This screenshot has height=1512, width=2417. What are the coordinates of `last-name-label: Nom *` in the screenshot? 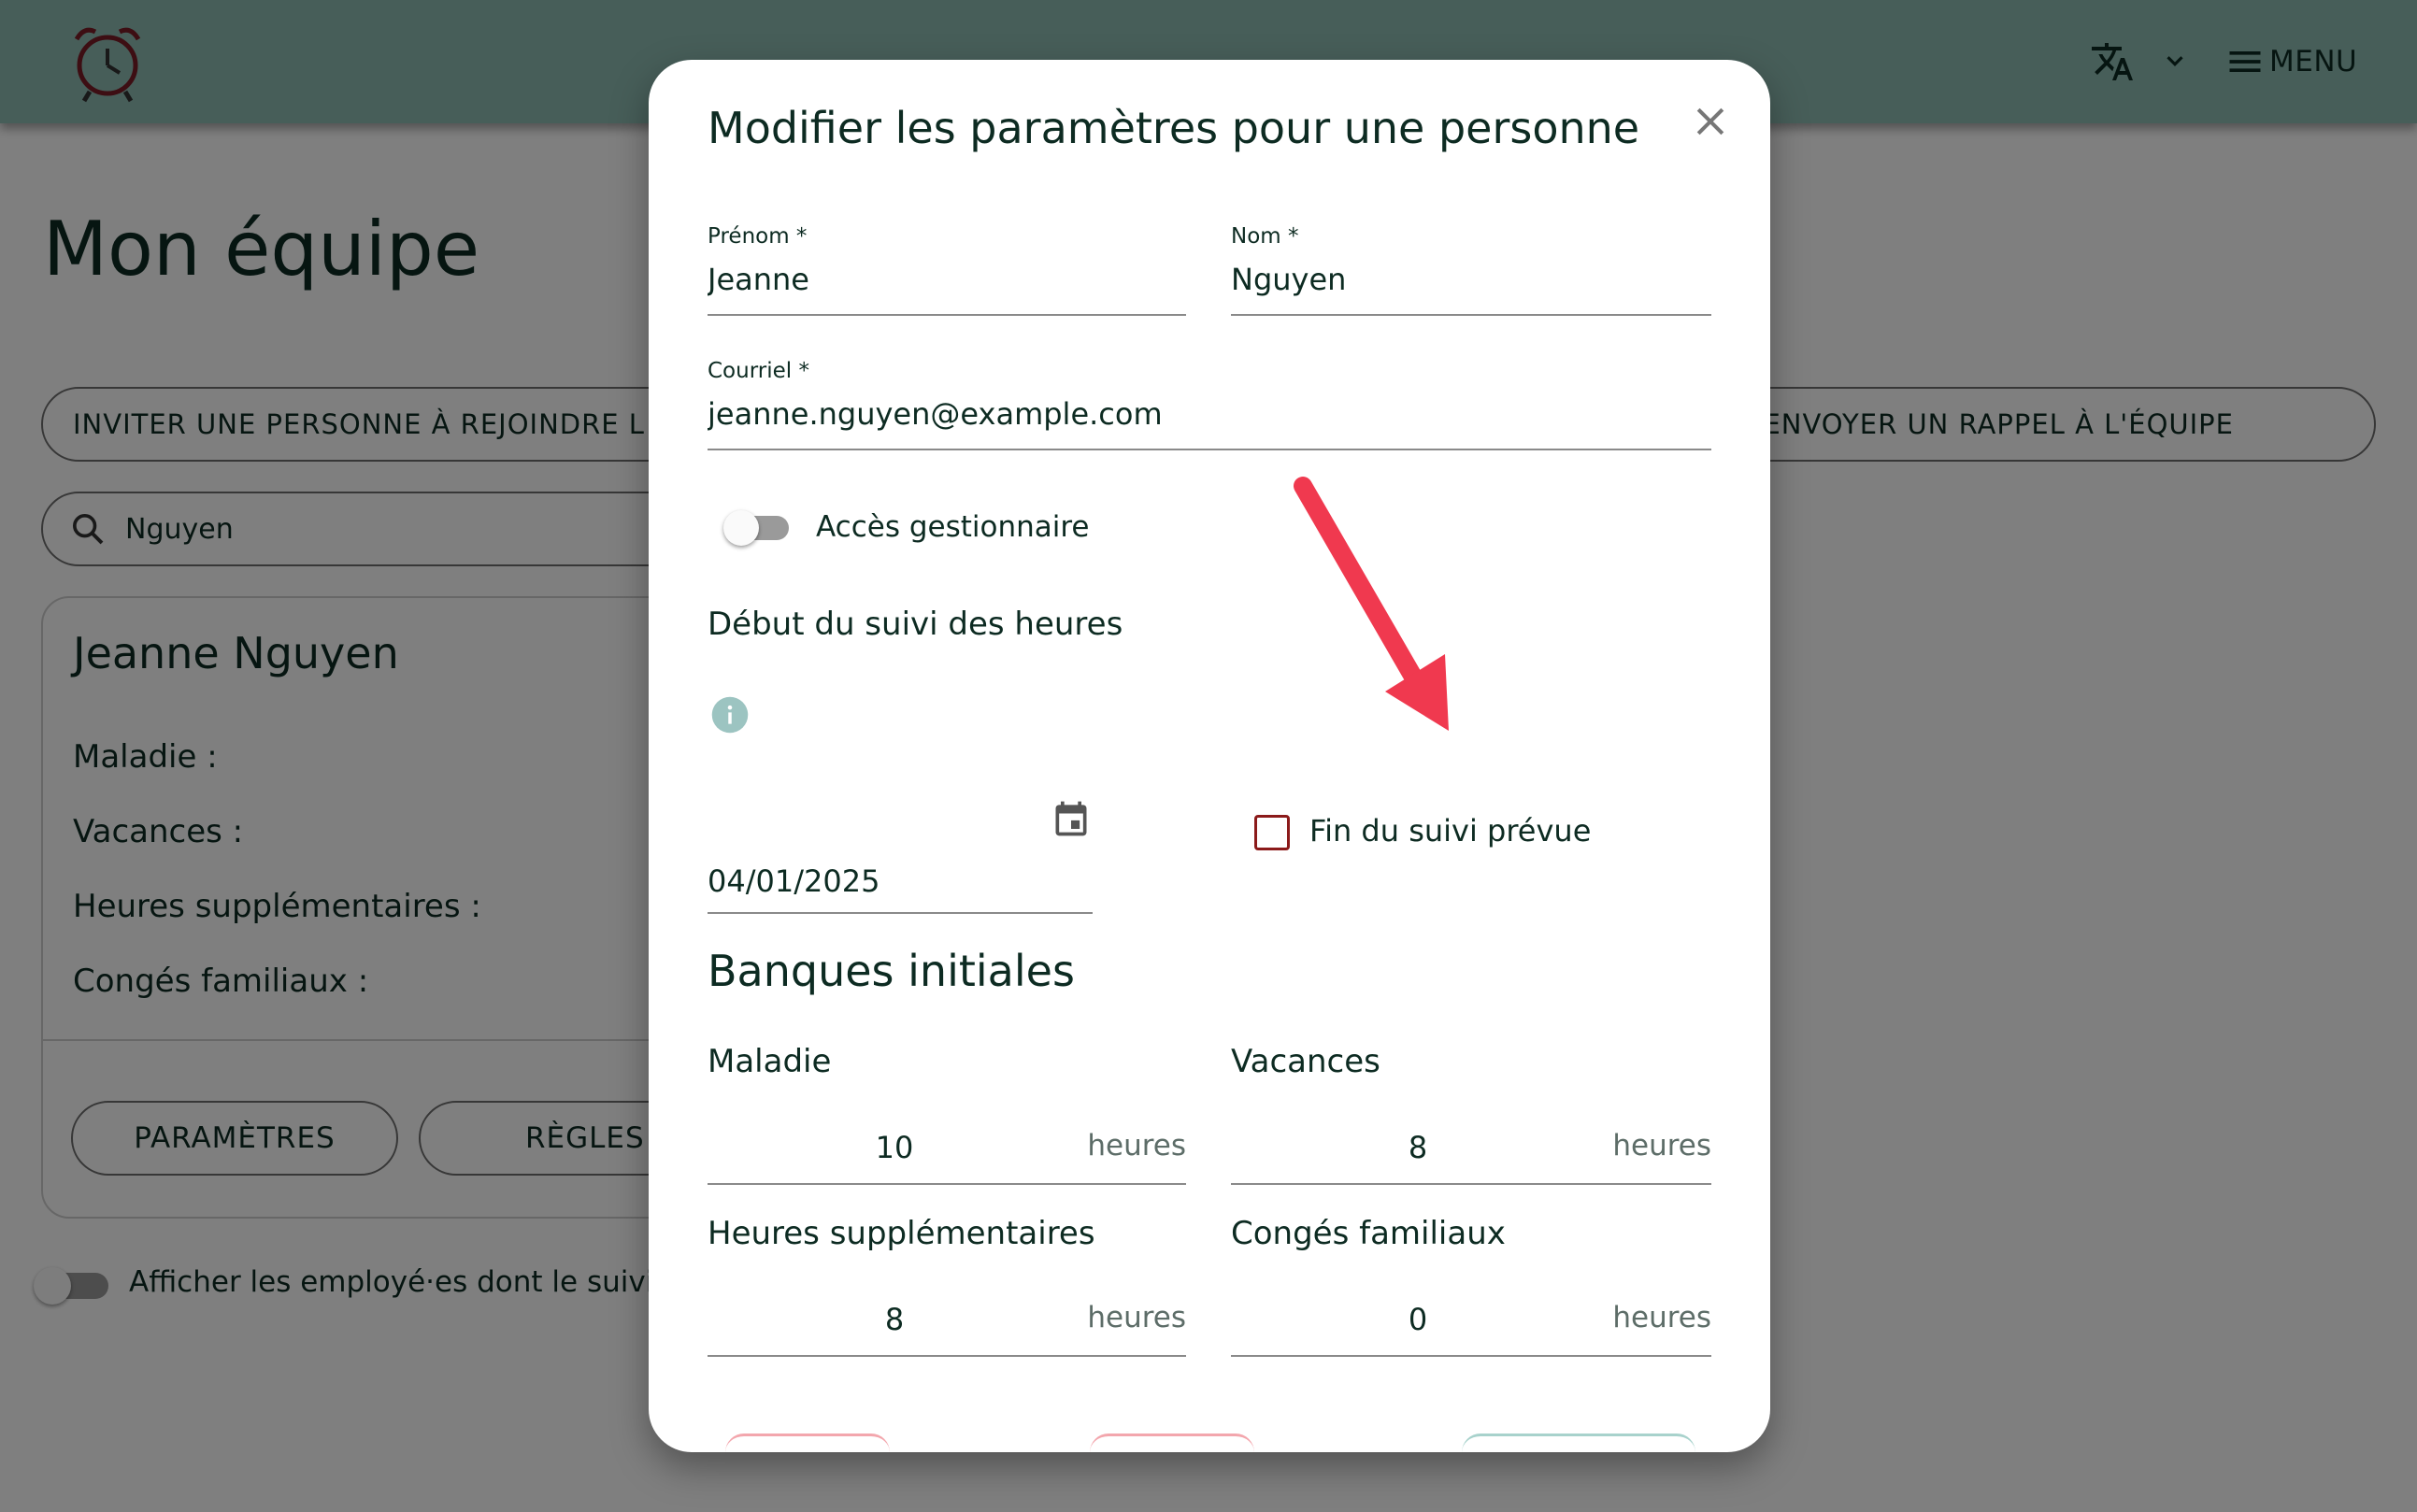 It's located at (1265, 236).